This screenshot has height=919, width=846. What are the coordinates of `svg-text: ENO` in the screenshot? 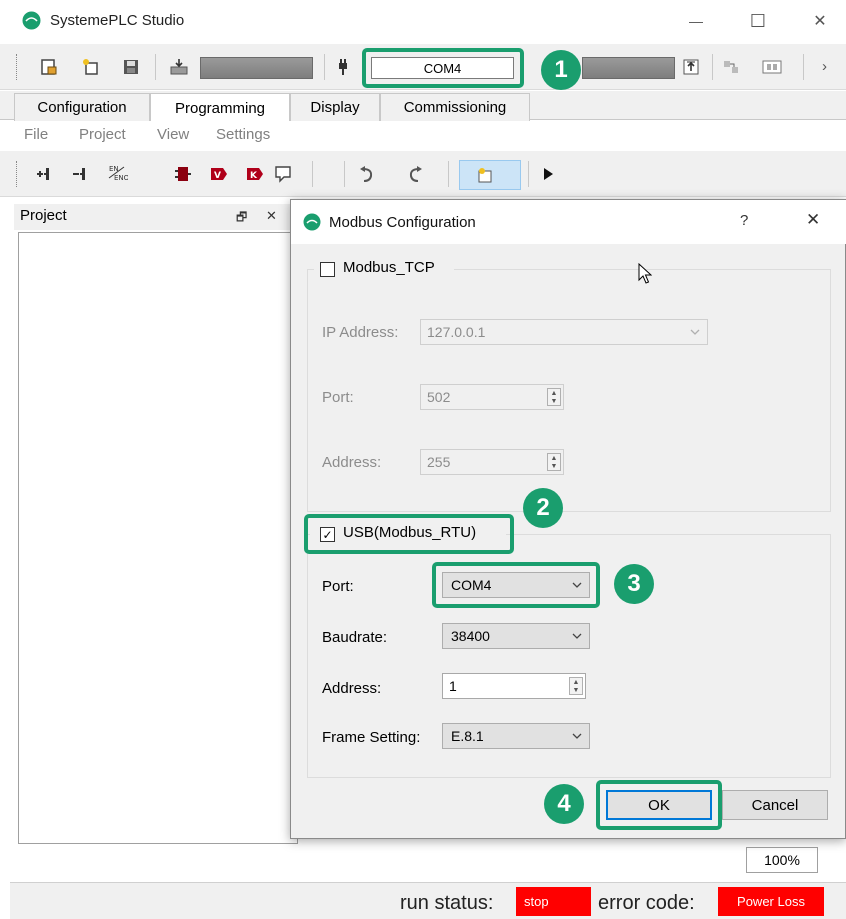 It's located at (121, 178).